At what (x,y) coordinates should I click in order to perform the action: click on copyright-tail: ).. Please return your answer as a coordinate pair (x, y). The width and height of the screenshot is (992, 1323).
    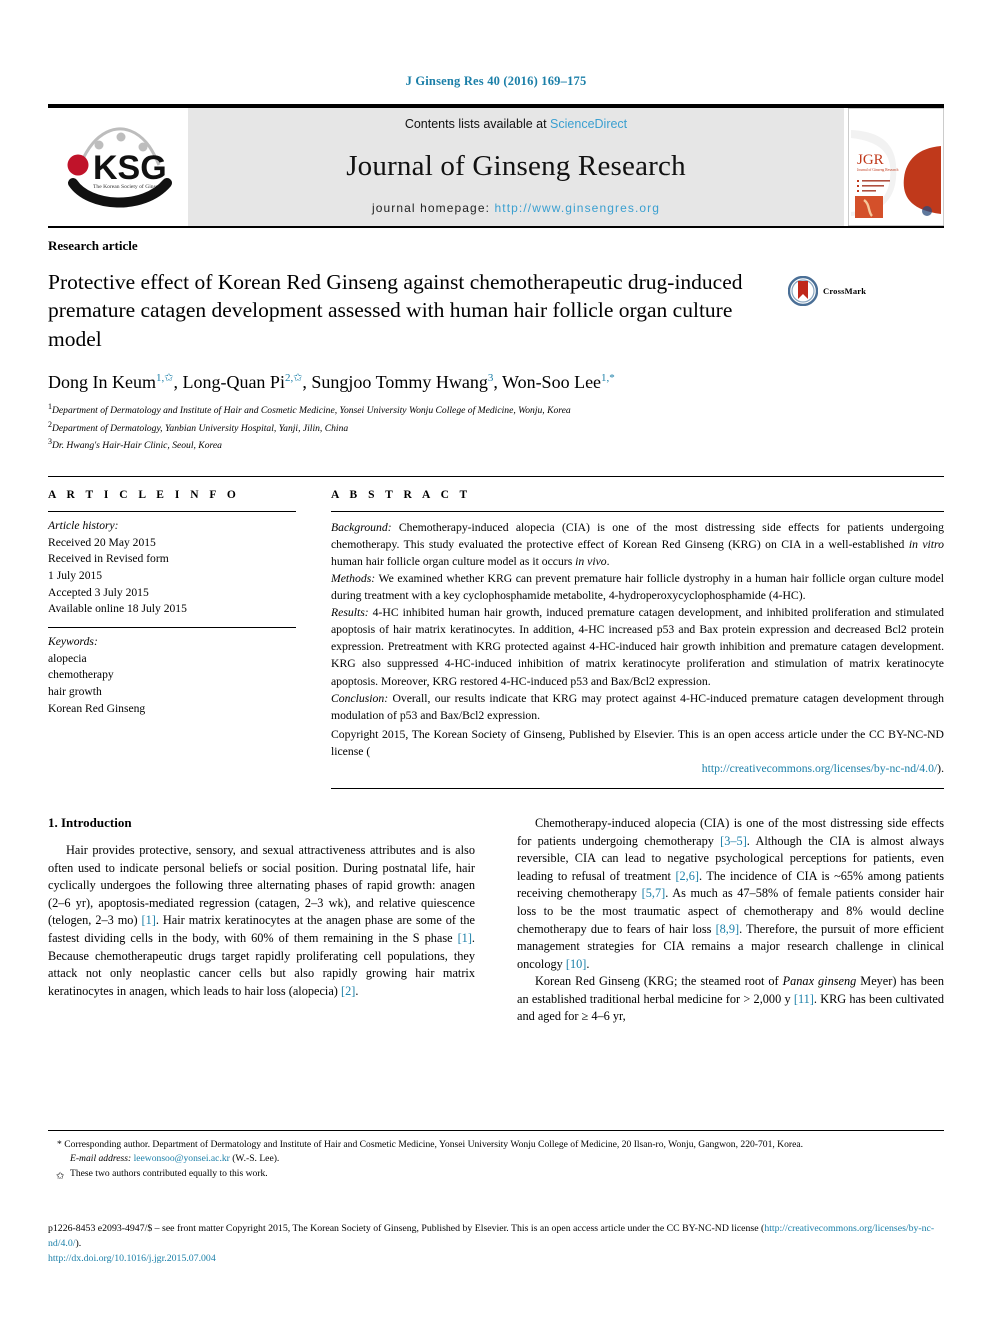
    Looking at the image, I should click on (940, 768).